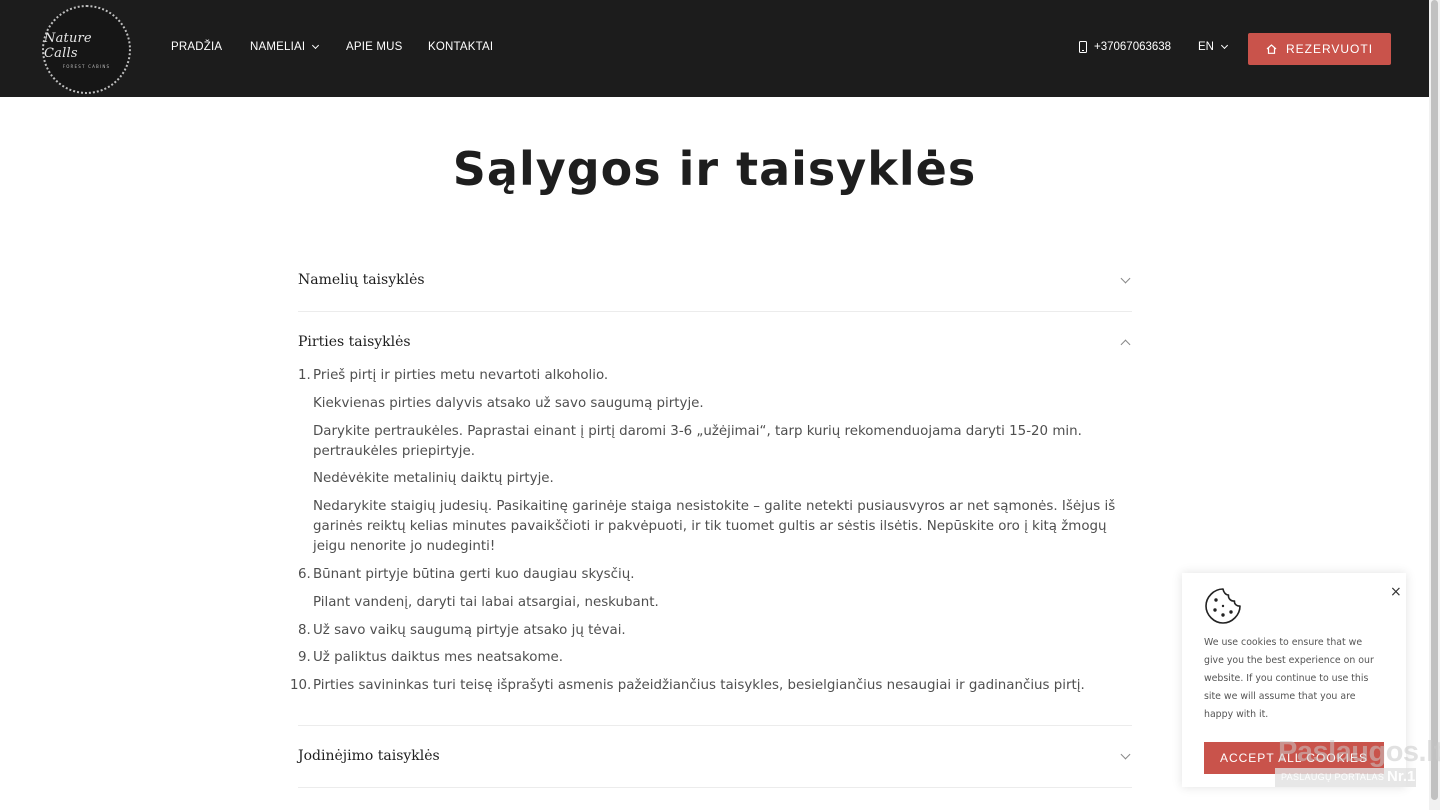  What do you see at coordinates (708, 479) in the screenshot?
I see `list-item: Nedėvėkite metalinių daiktų pirtyje.` at bounding box center [708, 479].